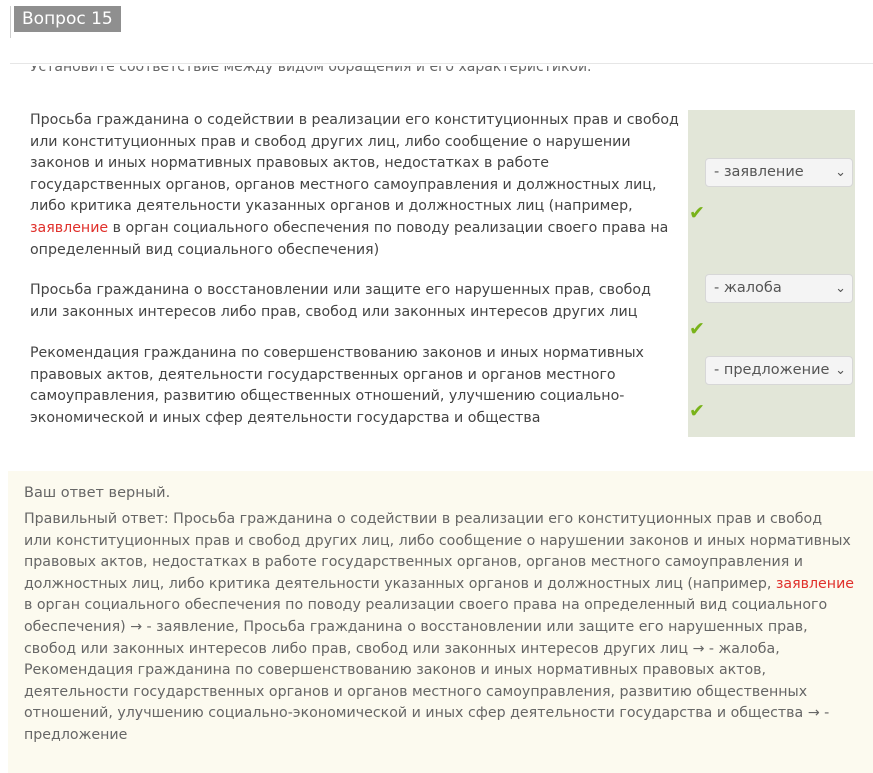 The height and width of the screenshot is (773, 873). Describe the element at coordinates (759, 172) in the screenshot. I see `answer-select-1-value: - заявление` at that location.